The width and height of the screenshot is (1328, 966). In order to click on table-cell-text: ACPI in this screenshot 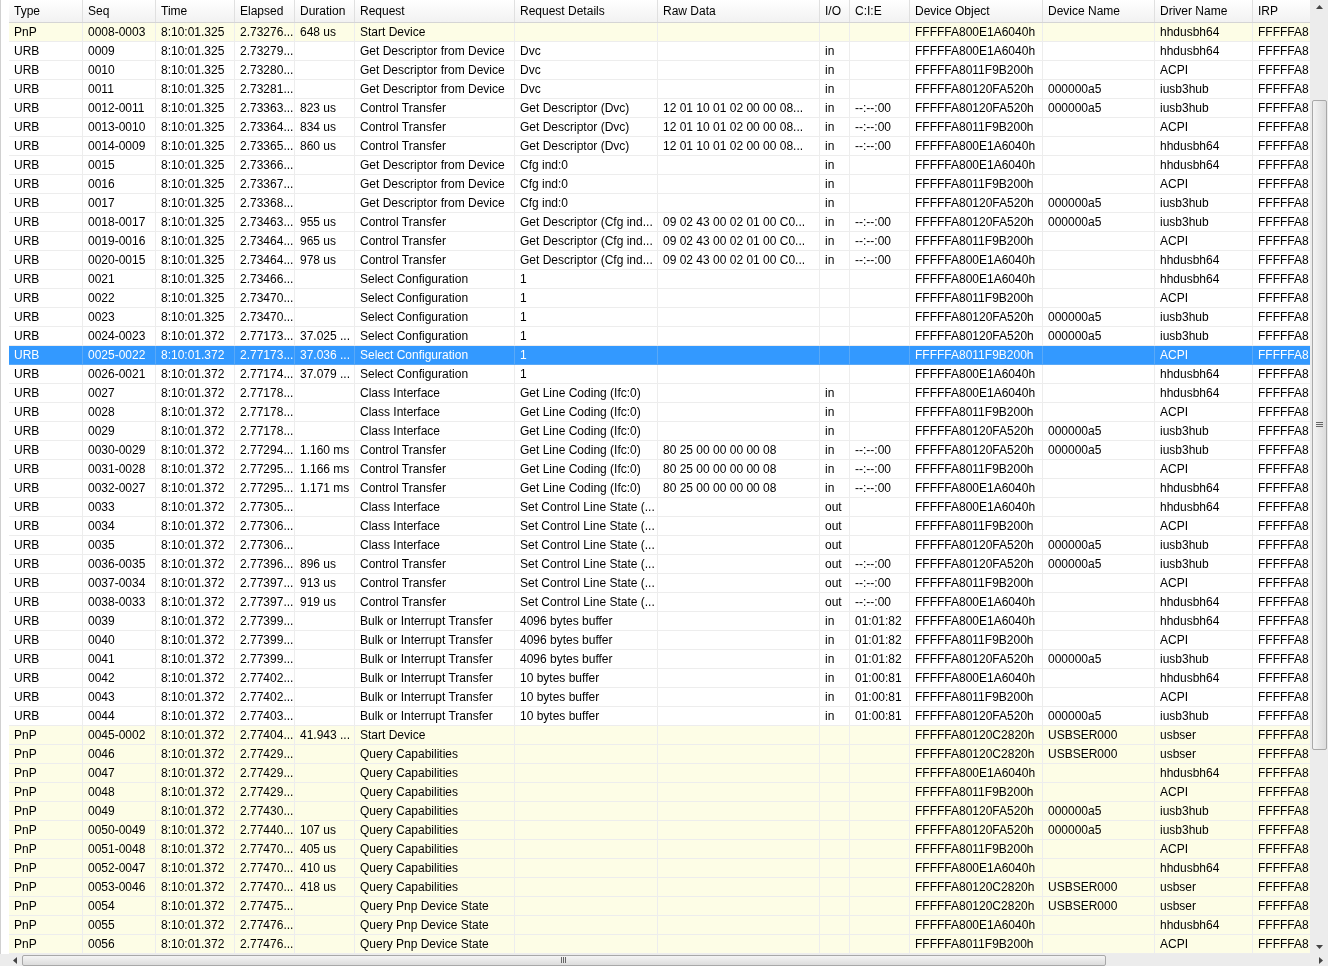, I will do `click(1174, 184)`.